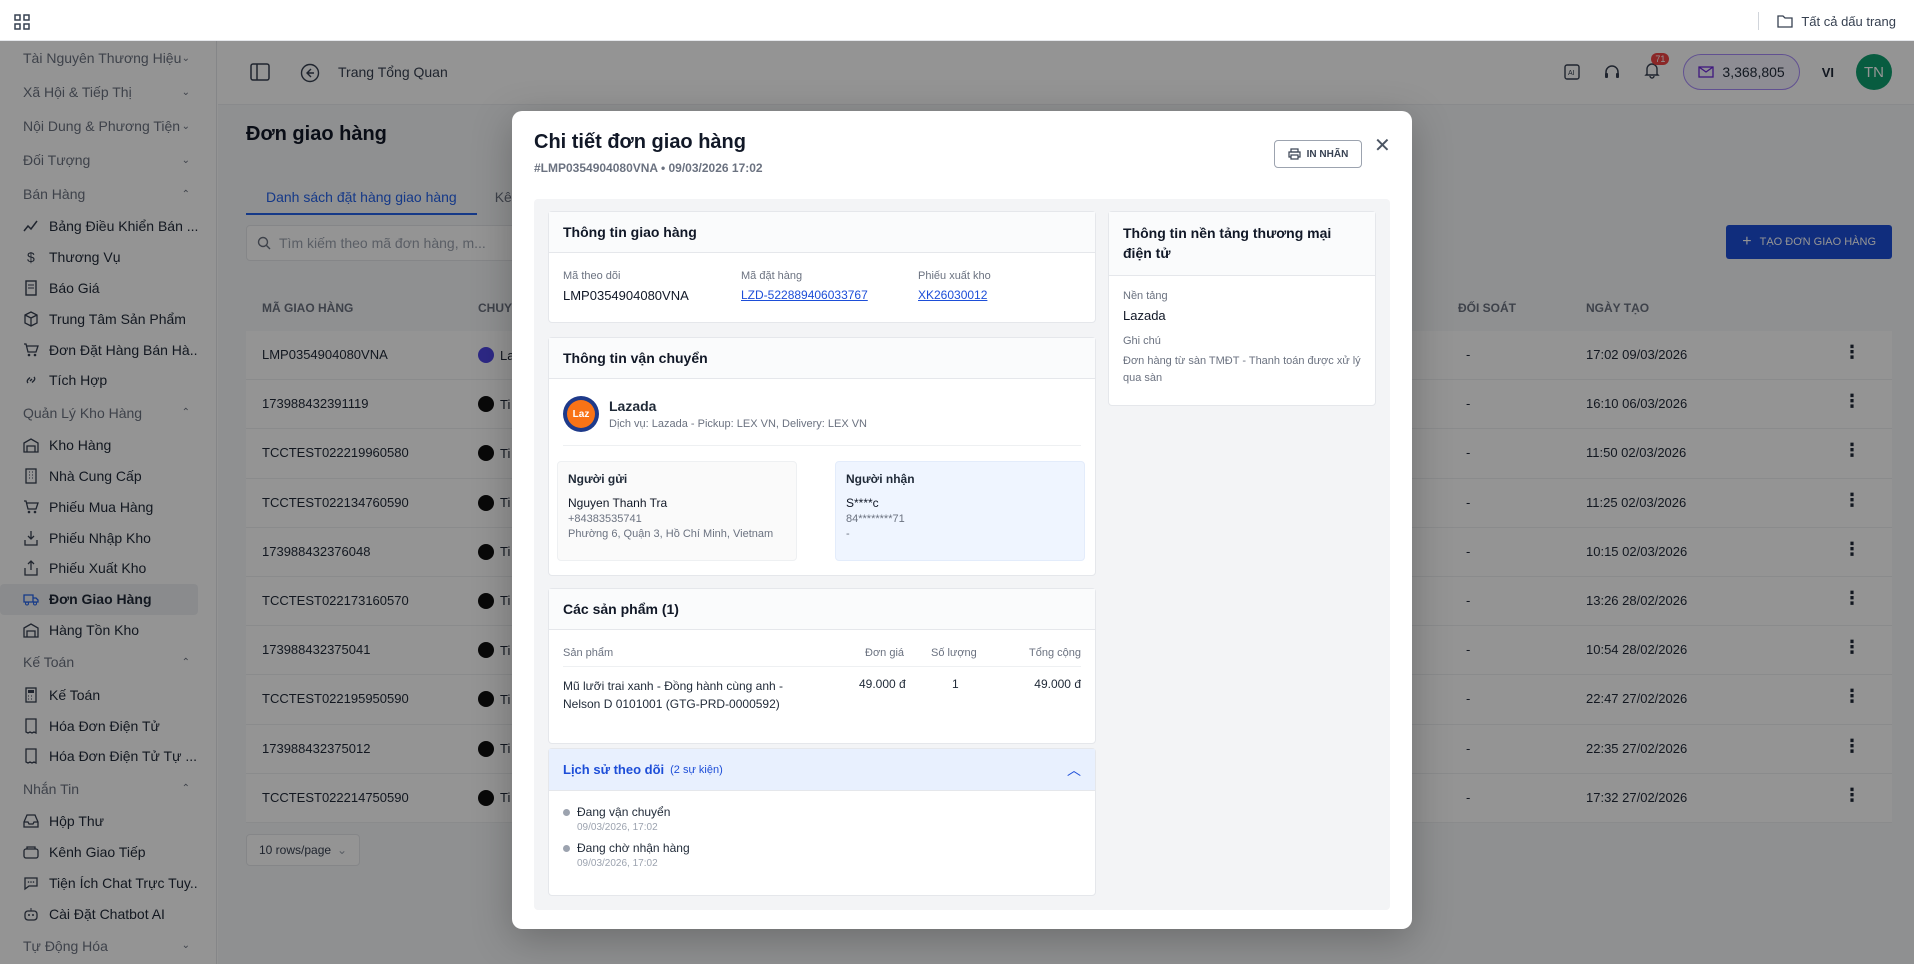 This screenshot has width=1914, height=964. I want to click on event-status: Đang chờ nhận hàng, so click(633, 848).